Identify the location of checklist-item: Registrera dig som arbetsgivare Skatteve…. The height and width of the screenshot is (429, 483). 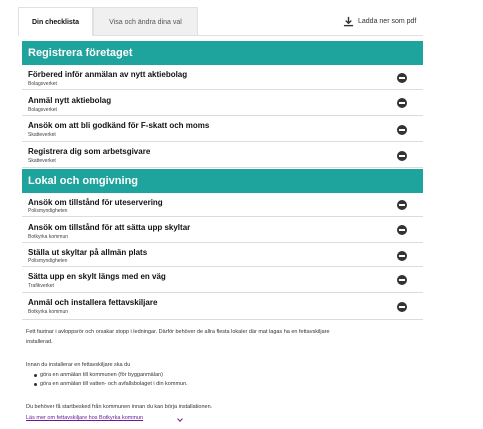
(222, 155).